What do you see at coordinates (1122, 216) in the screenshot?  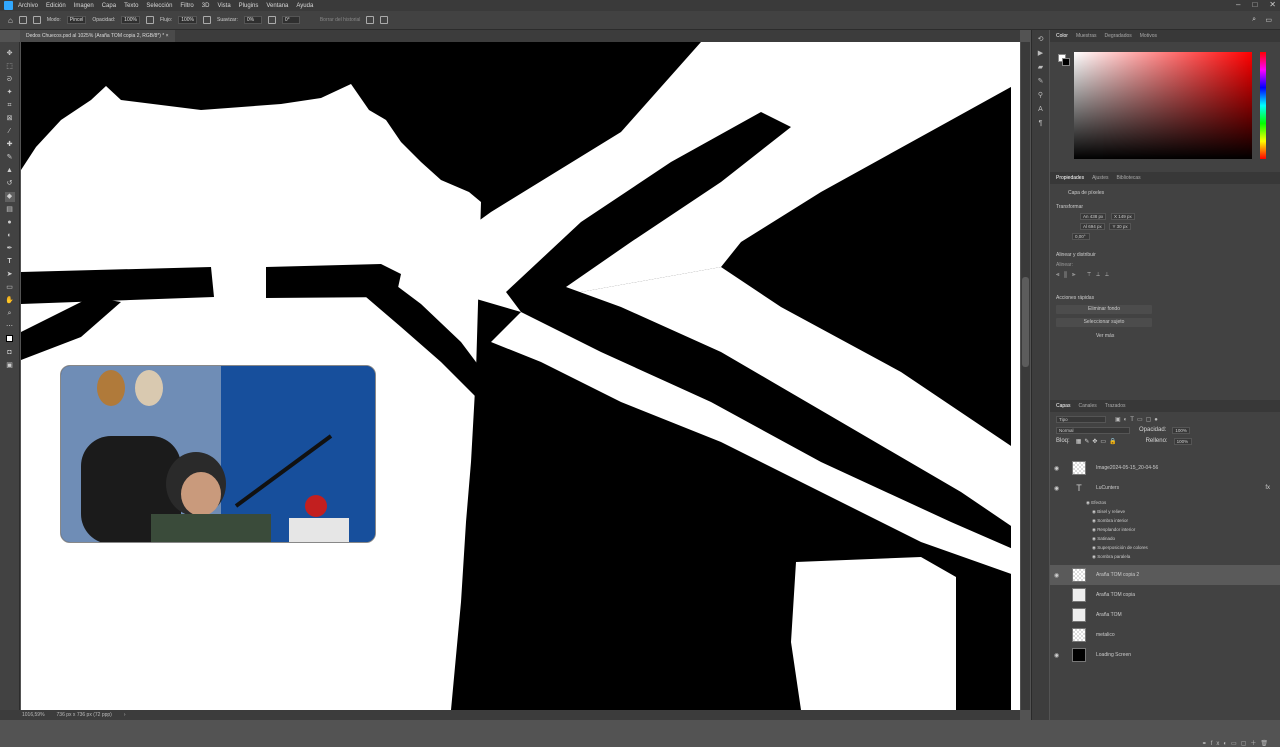 I see `x-field: X 149 px` at bounding box center [1122, 216].